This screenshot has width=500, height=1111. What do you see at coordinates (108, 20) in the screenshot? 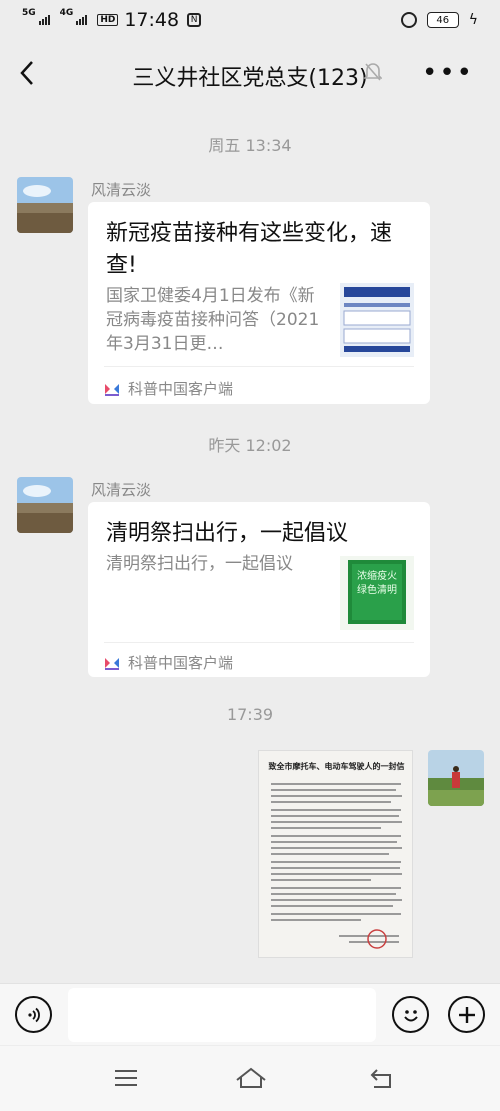
I see `hd-badge: HD` at bounding box center [108, 20].